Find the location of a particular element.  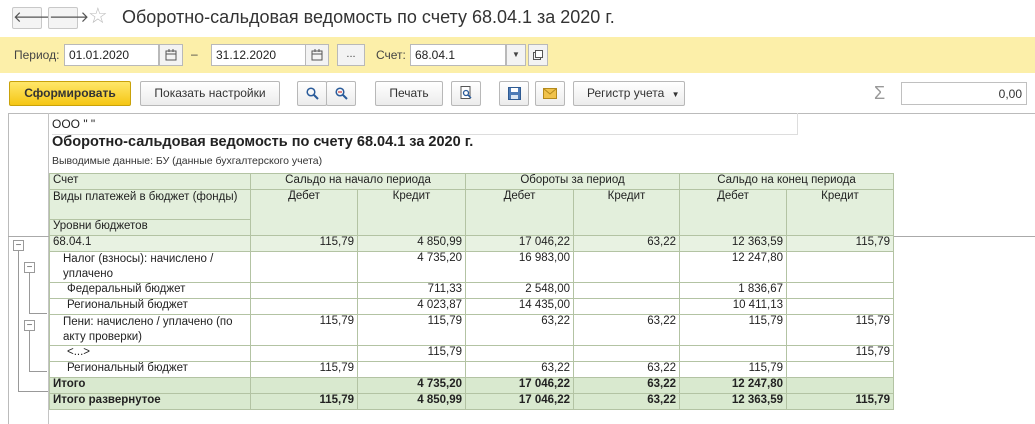

header-opening-debit: Дебет is located at coordinates (304, 212).